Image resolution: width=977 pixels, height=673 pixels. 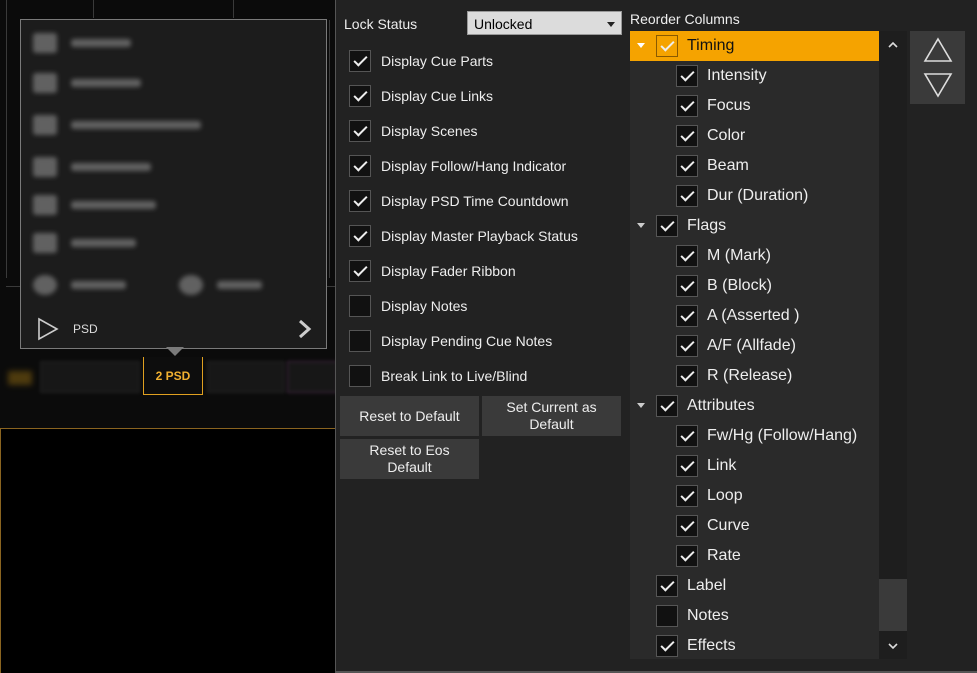 What do you see at coordinates (408, 306) in the screenshot?
I see `option-checkbox-row: Display Notes` at bounding box center [408, 306].